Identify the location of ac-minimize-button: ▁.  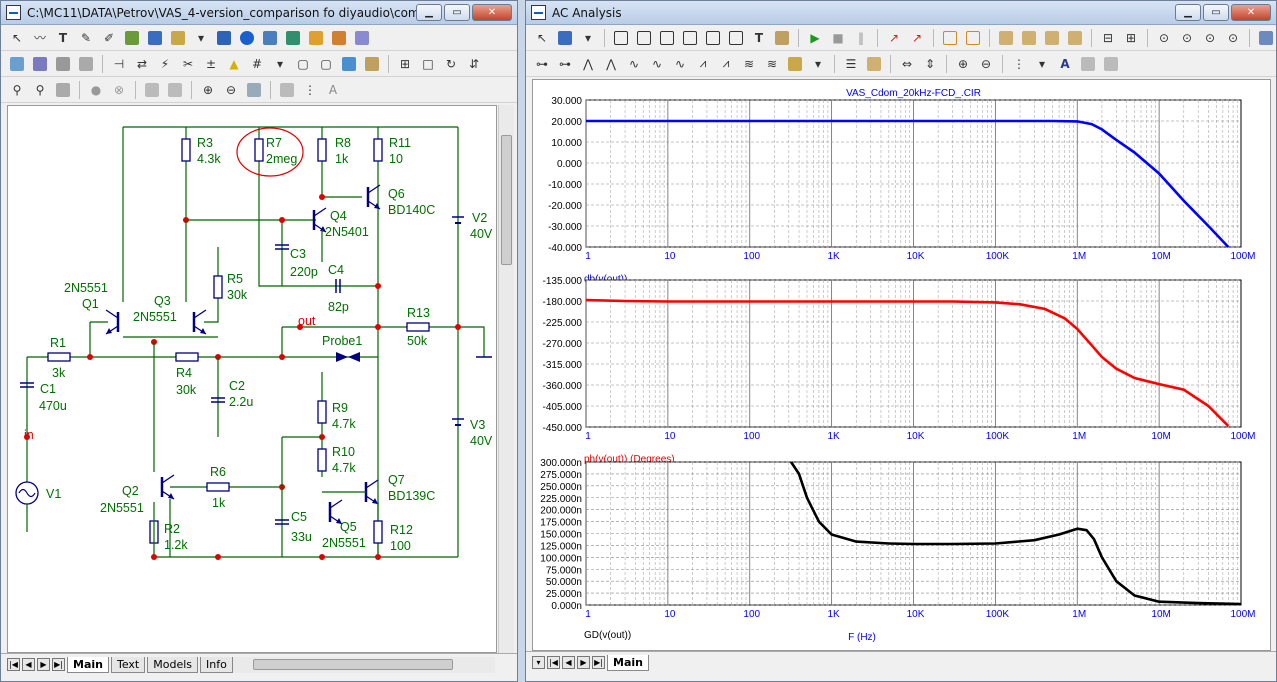
(1188, 12).